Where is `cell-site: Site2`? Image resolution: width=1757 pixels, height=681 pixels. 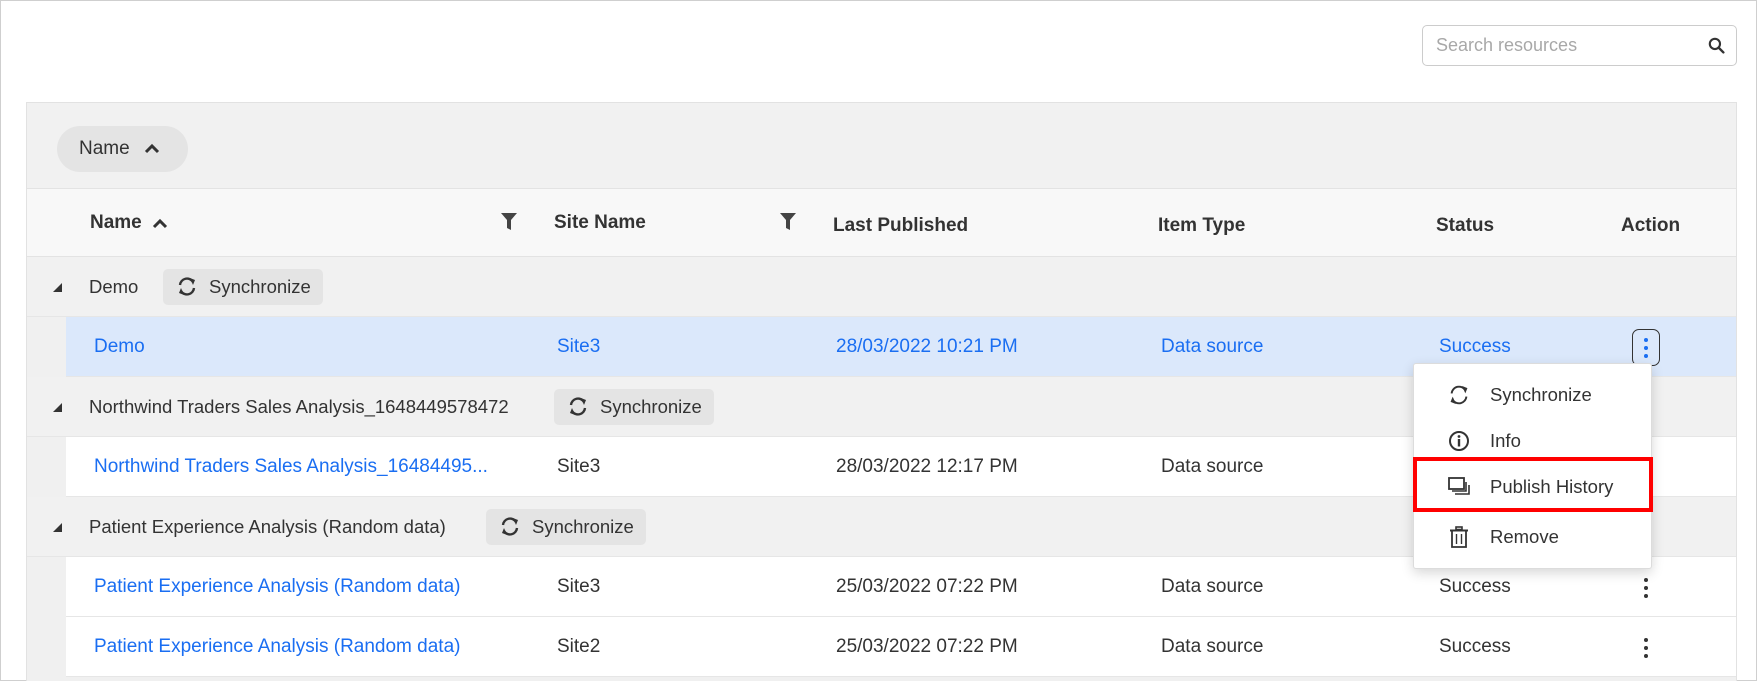 cell-site: Site2 is located at coordinates (579, 646).